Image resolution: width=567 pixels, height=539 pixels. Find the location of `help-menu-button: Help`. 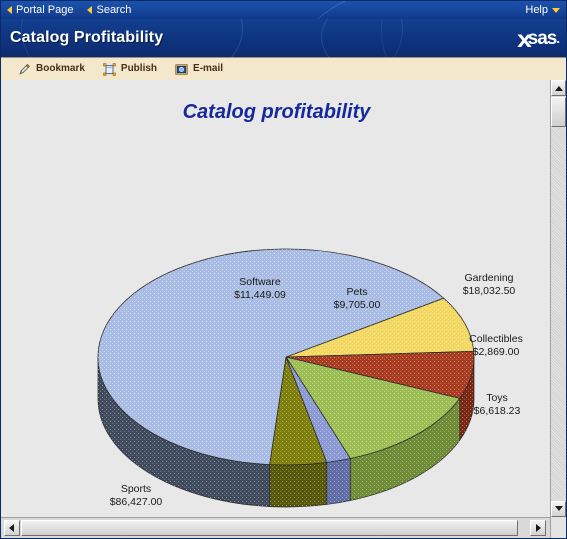

help-menu-button: Help is located at coordinates (542, 10).